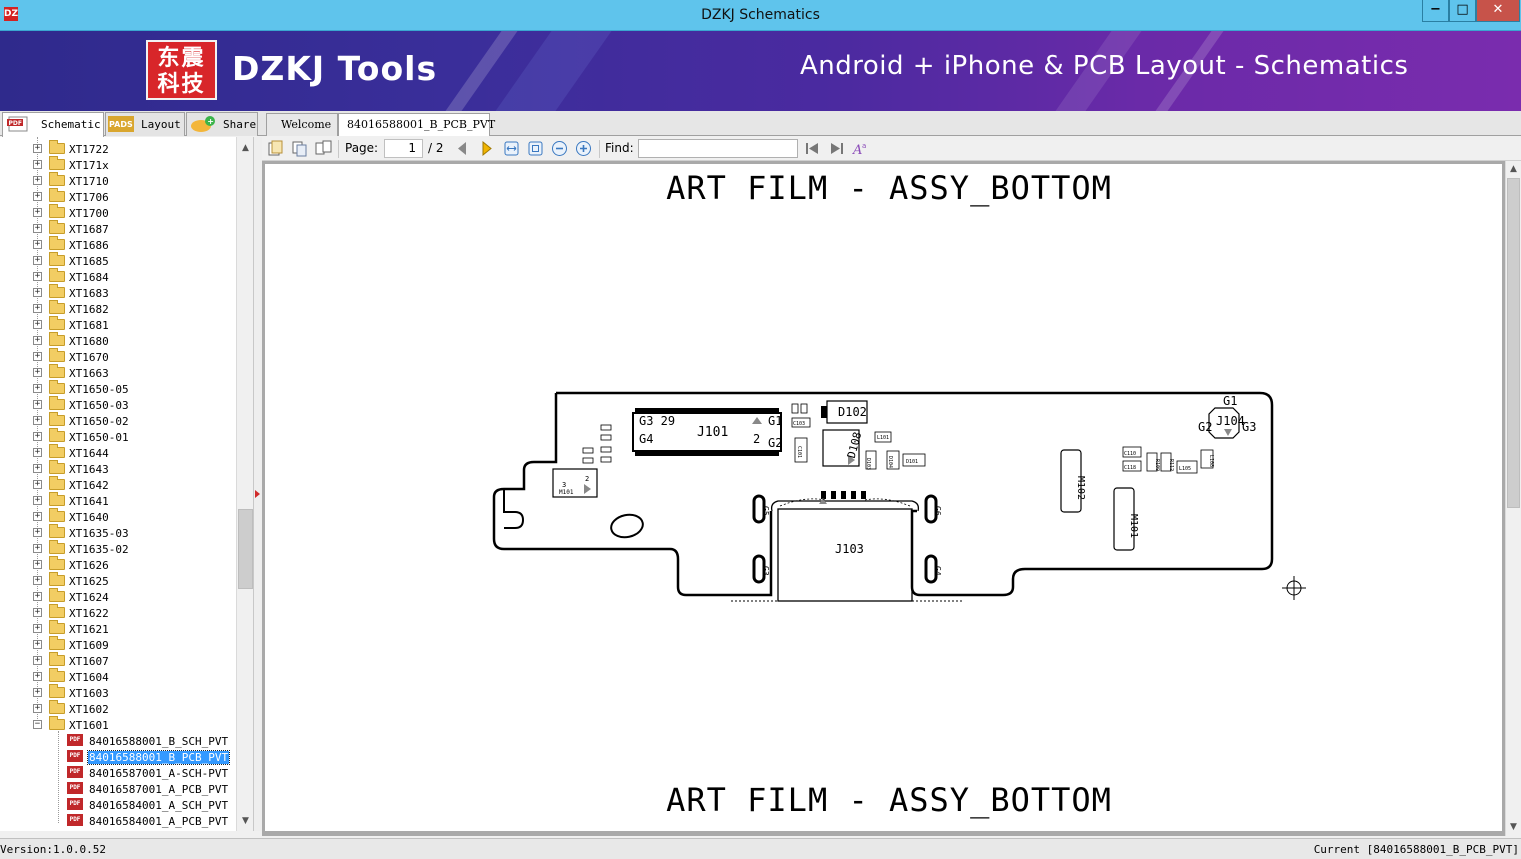 The image size is (1521, 859). What do you see at coordinates (118, 676) in the screenshot?
I see `tree-folder: + XT1604` at bounding box center [118, 676].